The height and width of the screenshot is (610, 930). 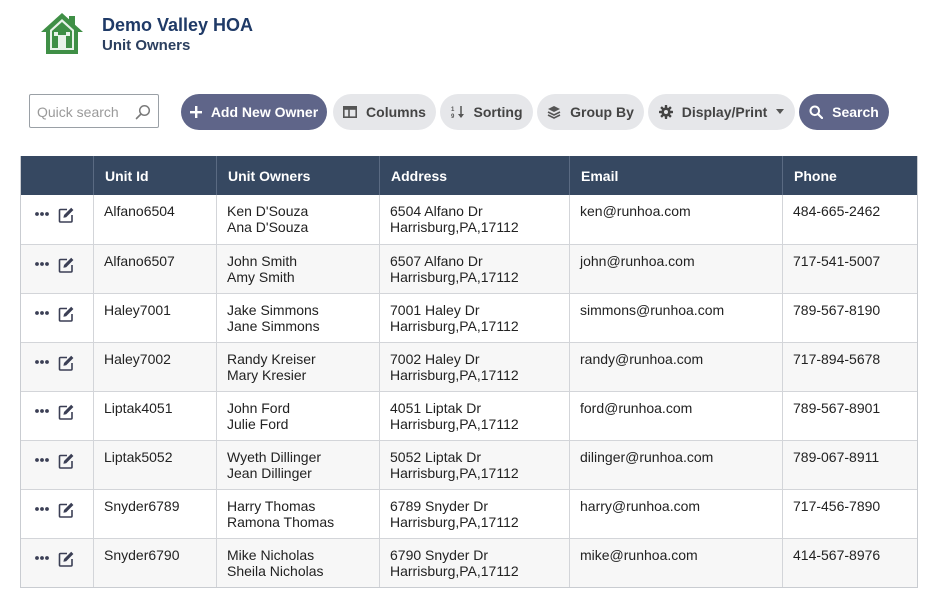 I want to click on group-by-label: Group By, so click(x=602, y=112).